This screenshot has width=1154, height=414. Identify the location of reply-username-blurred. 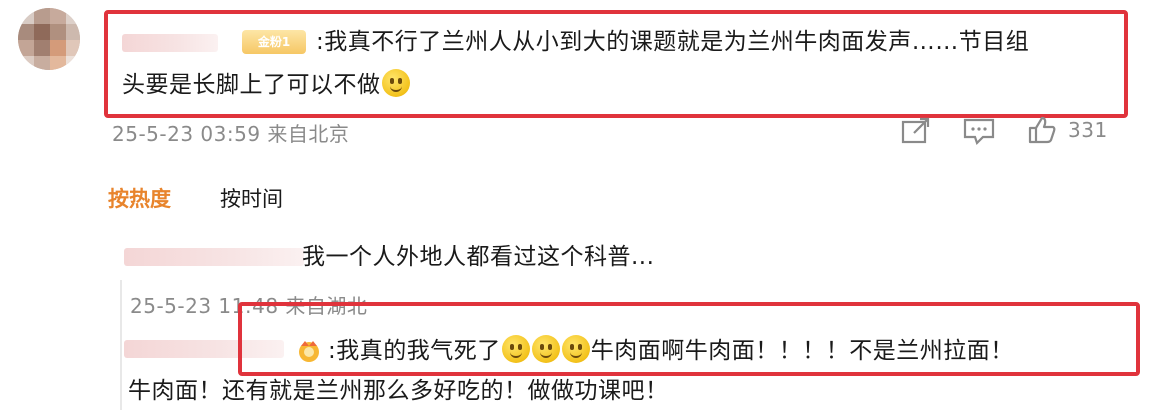
(214, 257).